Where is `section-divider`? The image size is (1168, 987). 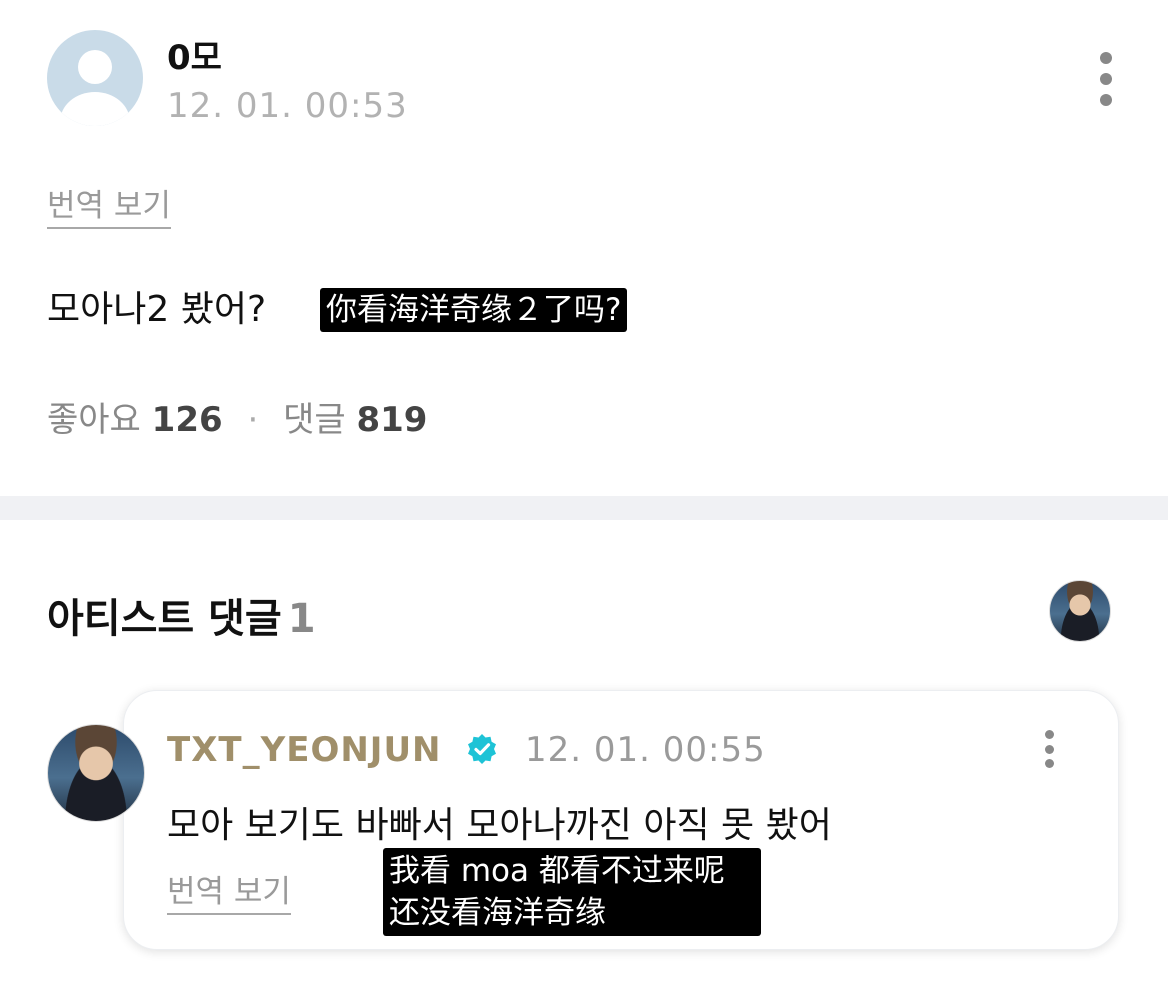 section-divider is located at coordinates (584, 508).